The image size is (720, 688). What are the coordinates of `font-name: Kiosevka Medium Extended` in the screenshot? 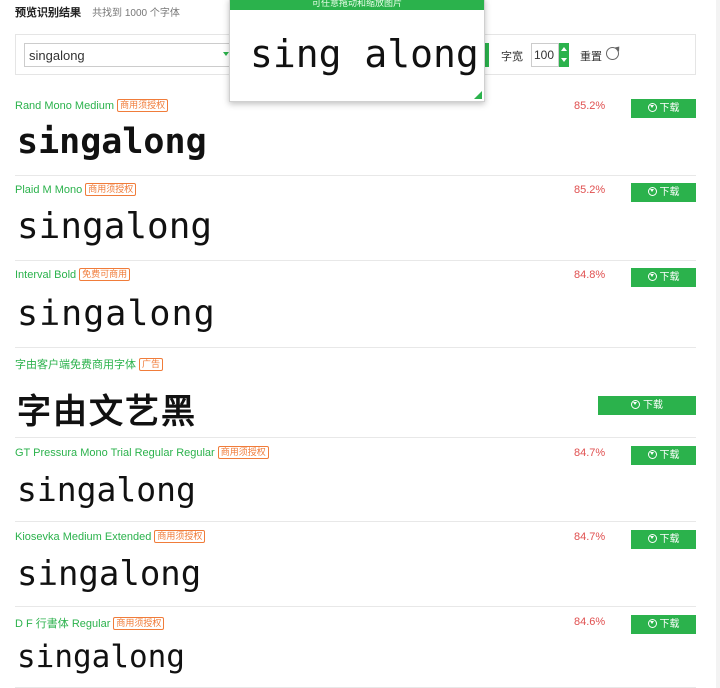 It's located at (83, 537).